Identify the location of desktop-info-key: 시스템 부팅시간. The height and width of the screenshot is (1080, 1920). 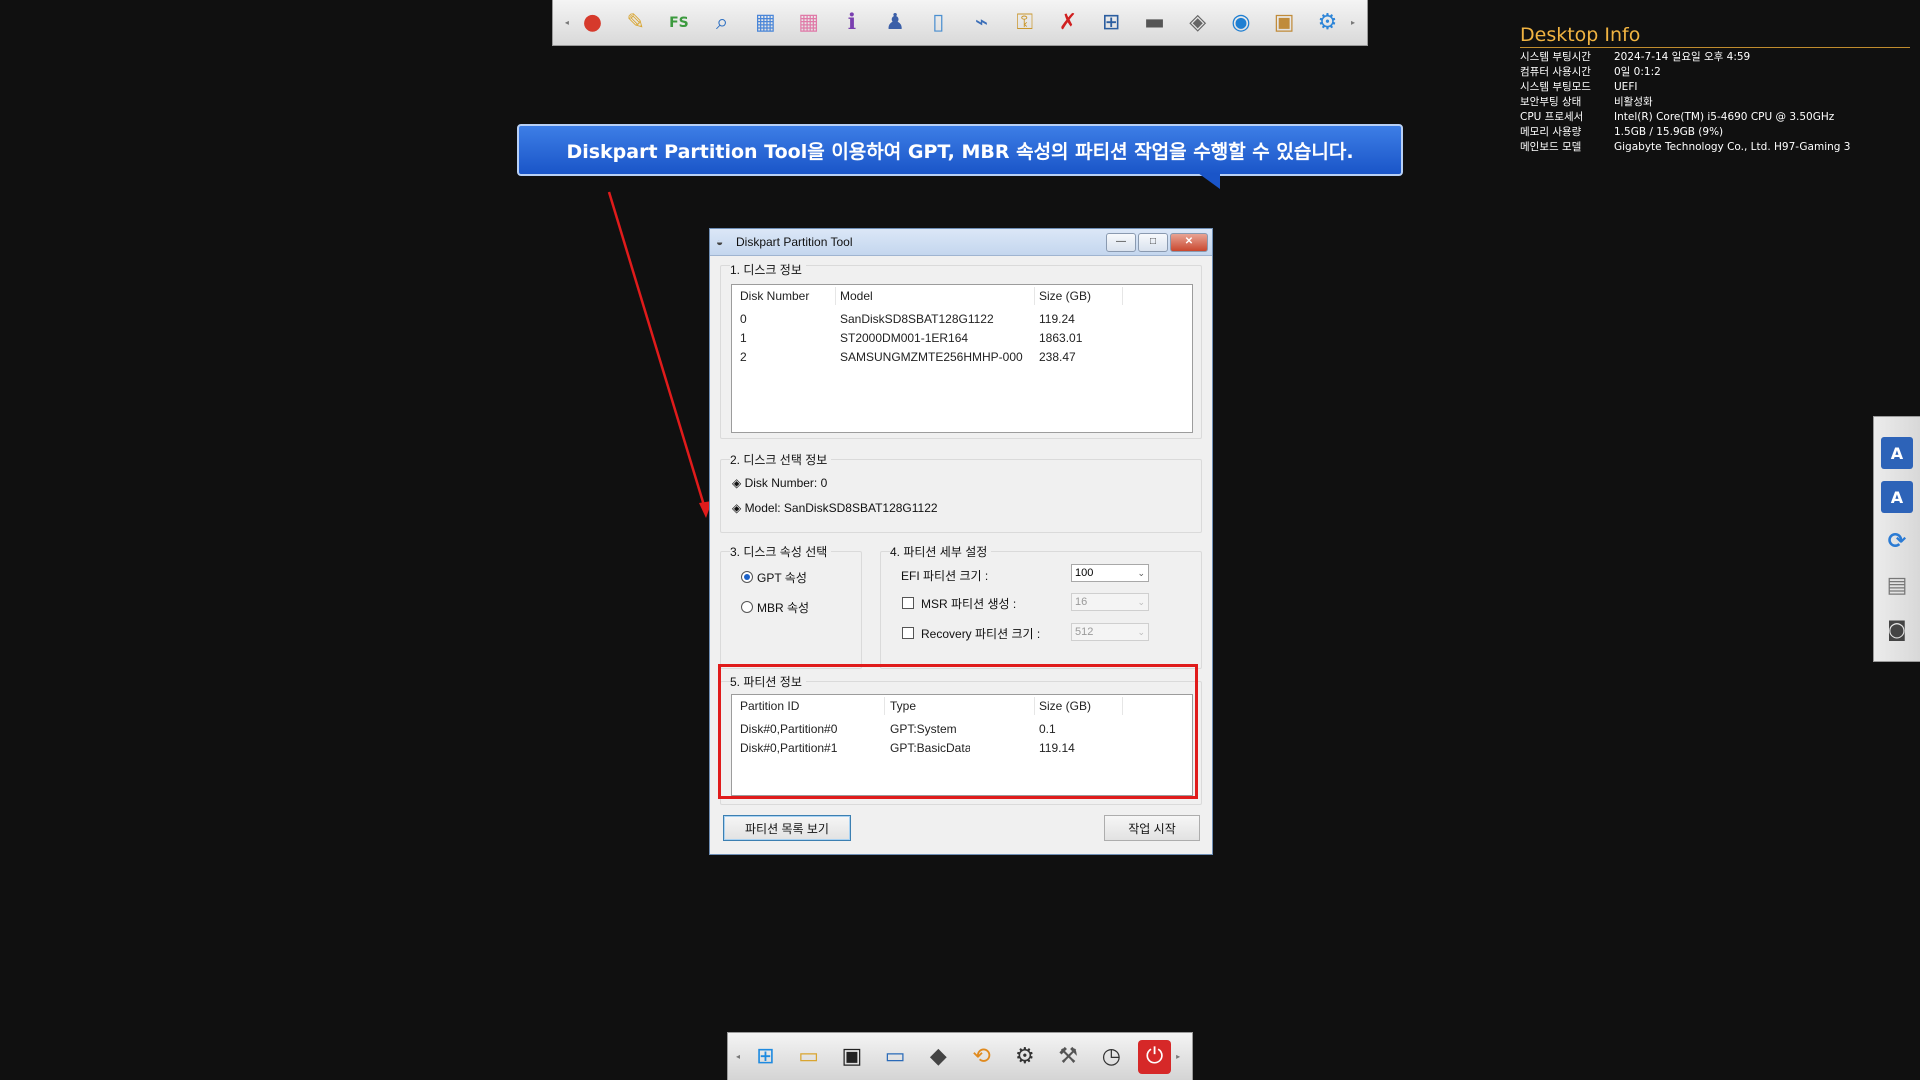
(1555, 57).